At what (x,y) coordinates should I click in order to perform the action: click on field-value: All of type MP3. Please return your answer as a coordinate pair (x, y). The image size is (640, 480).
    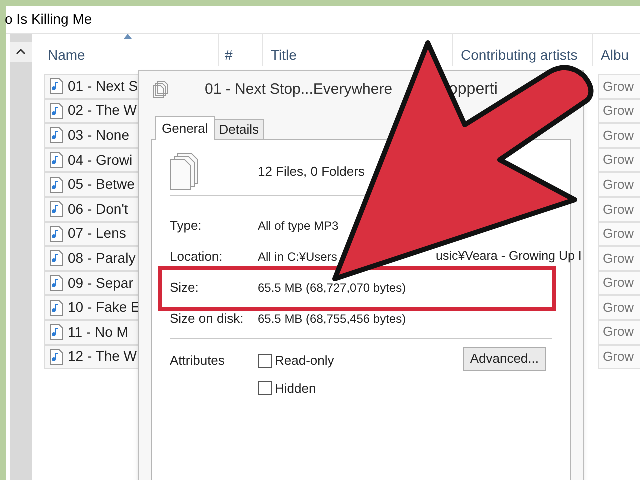
    Looking at the image, I should click on (298, 226).